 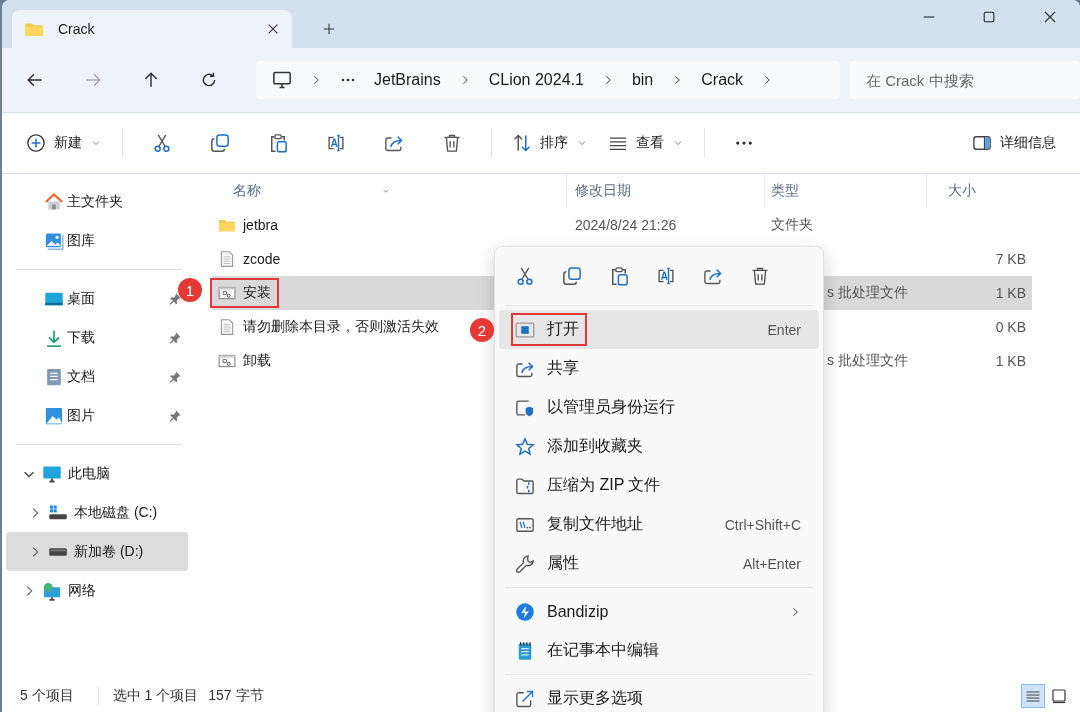 I want to click on wrench-icon, so click(x=525, y=563).